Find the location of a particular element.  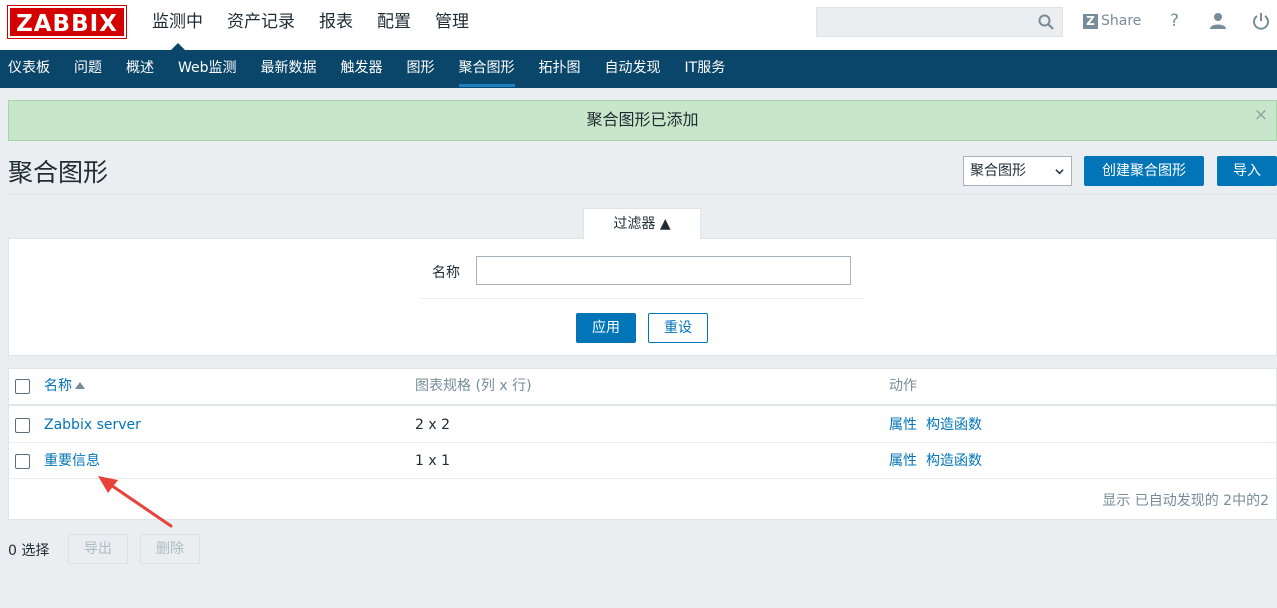

nav-triggers: 触发器 is located at coordinates (362, 69).